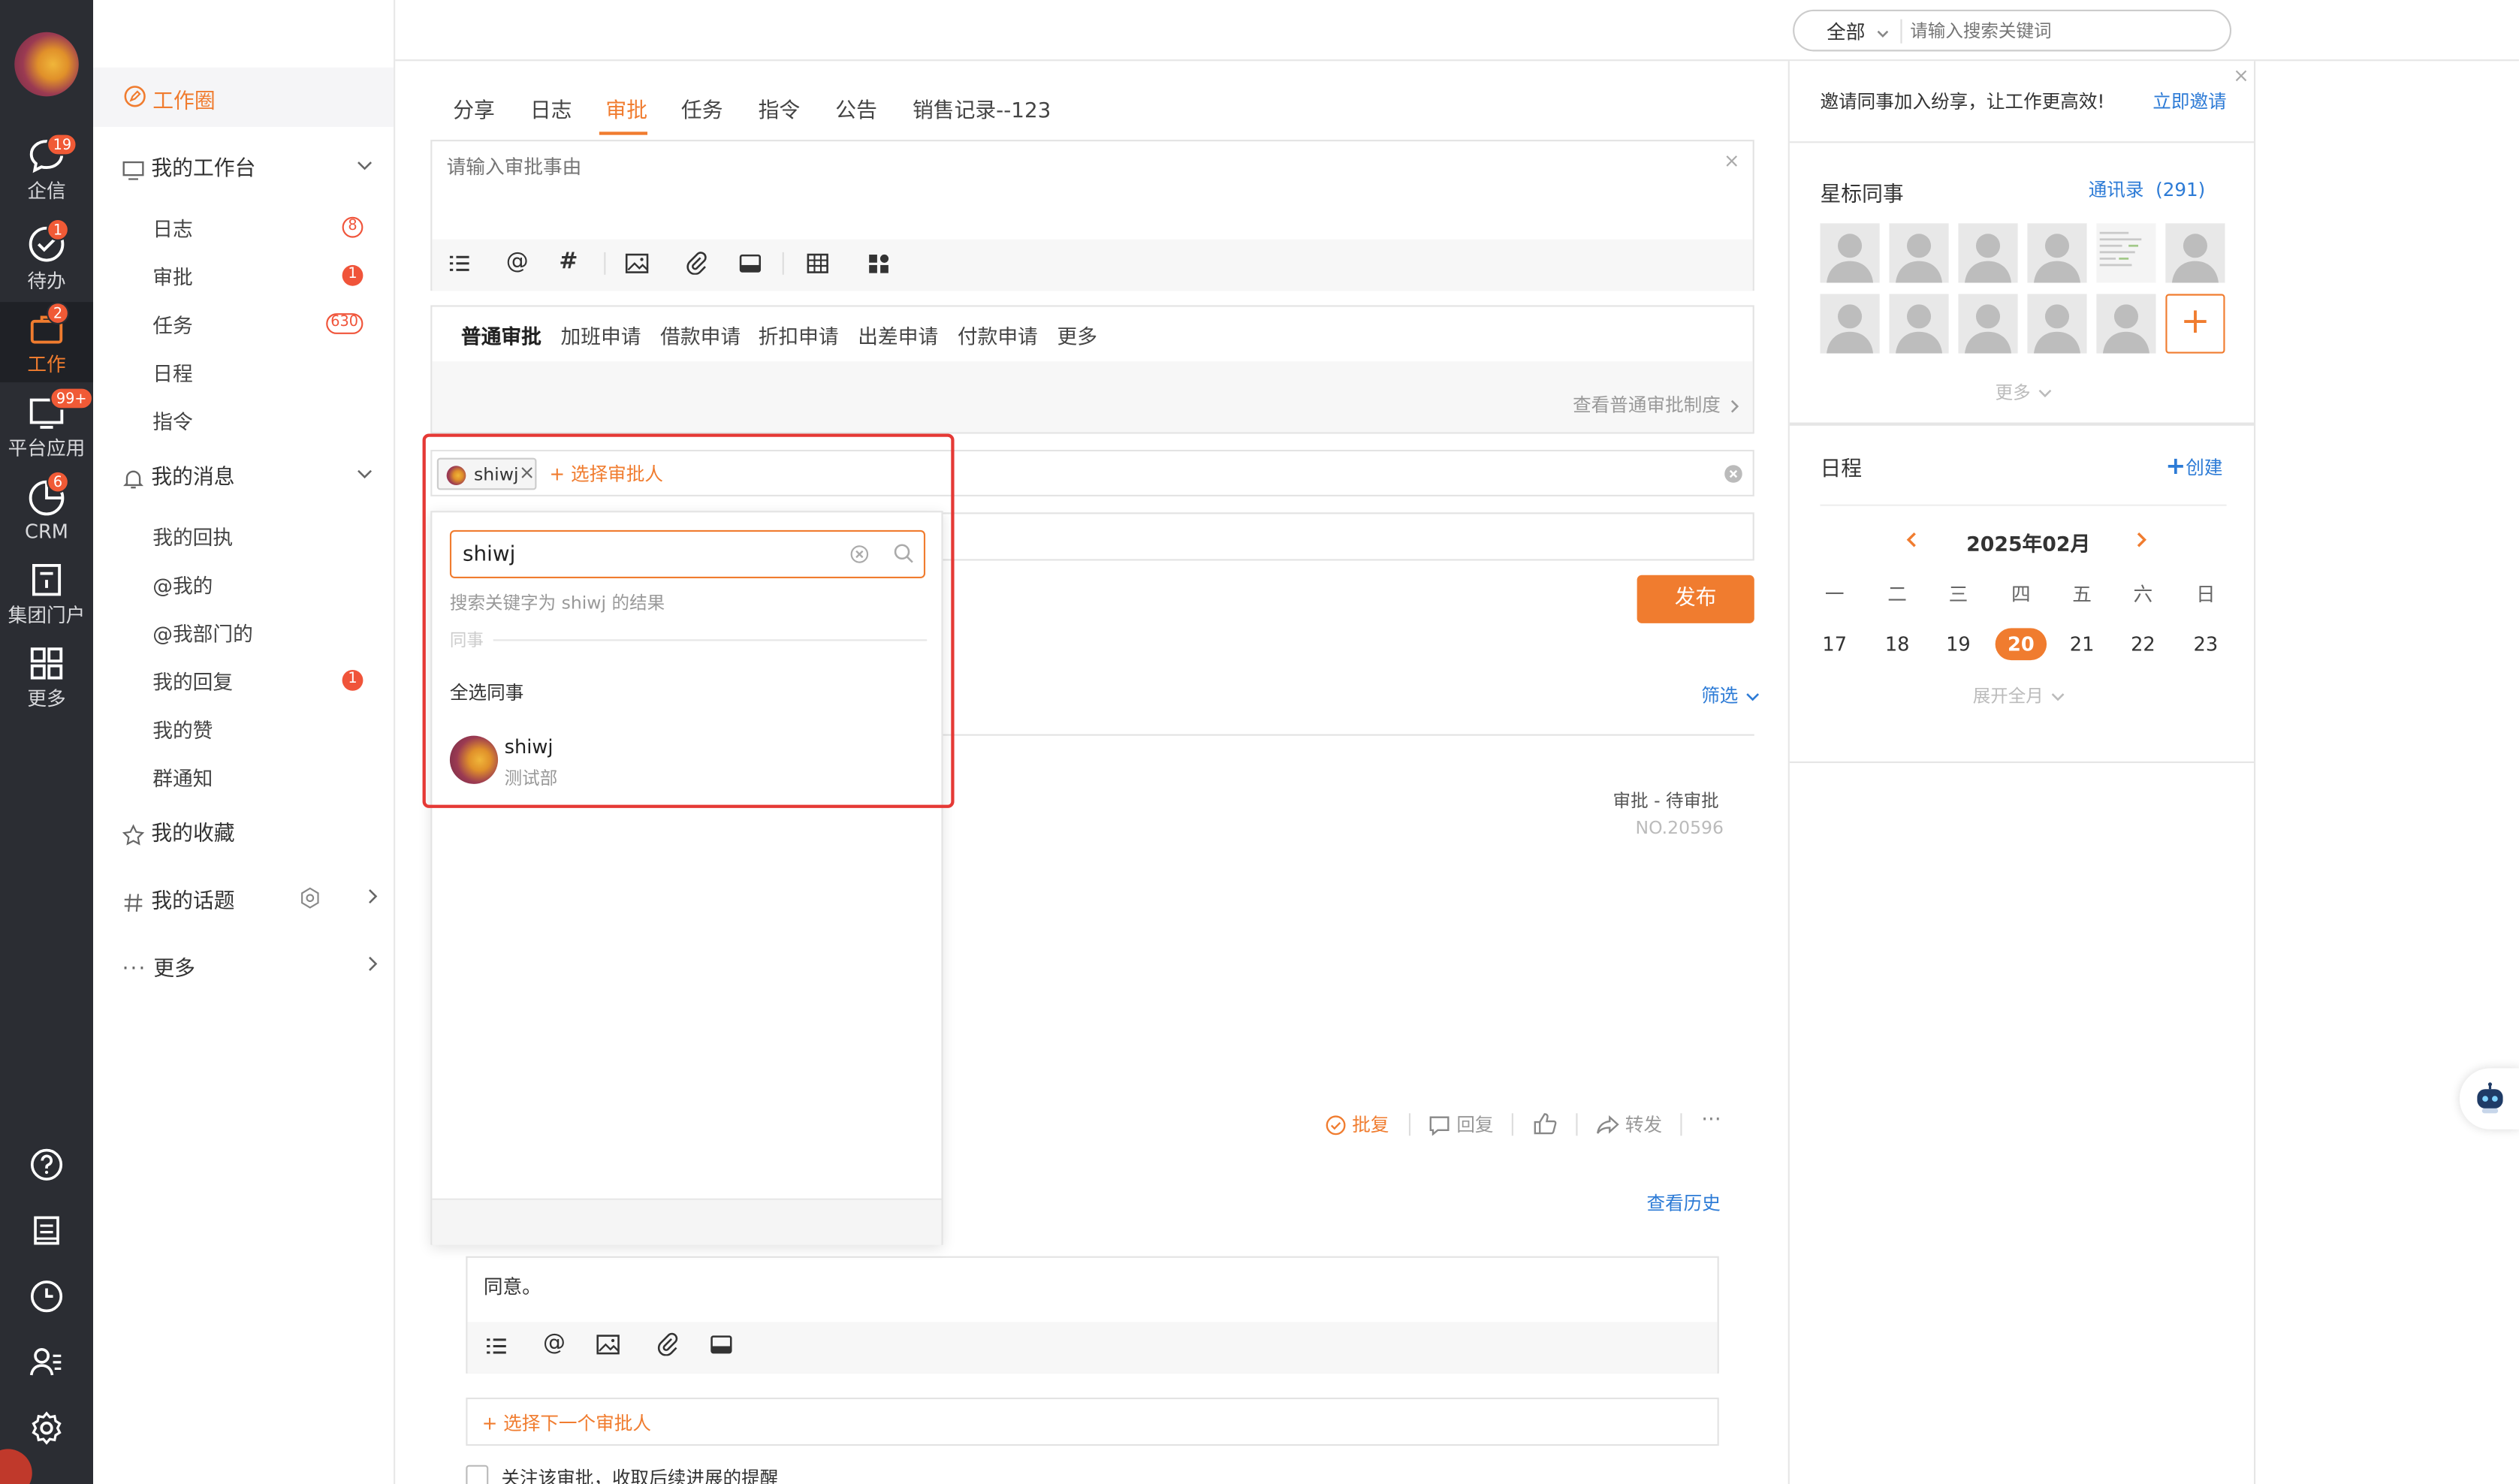  What do you see at coordinates (1658, 405) in the screenshot?
I see `view-rules-link: 查看普通审批制度` at bounding box center [1658, 405].